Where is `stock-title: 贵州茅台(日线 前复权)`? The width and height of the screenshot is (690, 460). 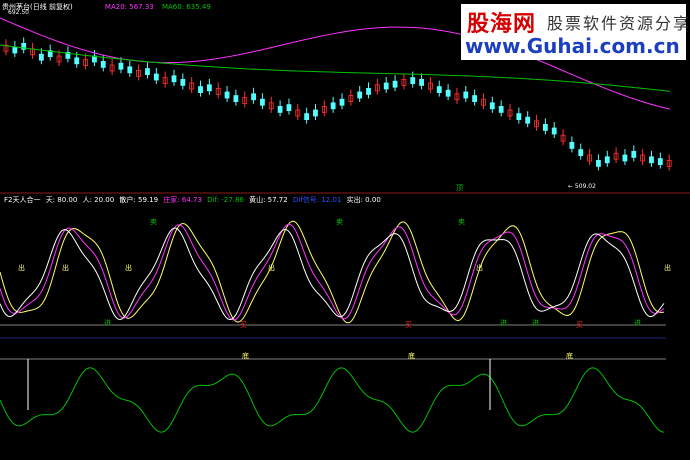
stock-title: 贵州茅台(日线 前复权) is located at coordinates (37, 7).